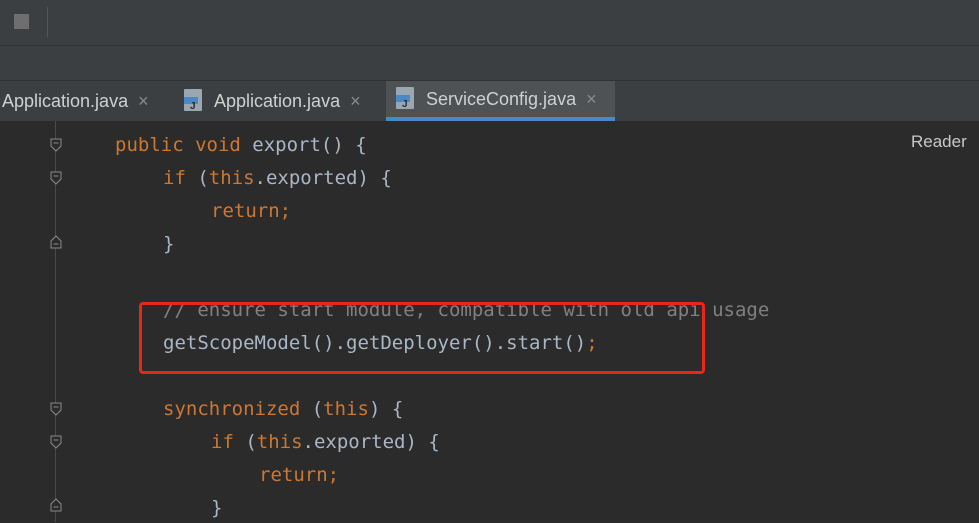 The height and width of the screenshot is (523, 979). I want to click on code-keyword: synchronized, so click(232, 409).